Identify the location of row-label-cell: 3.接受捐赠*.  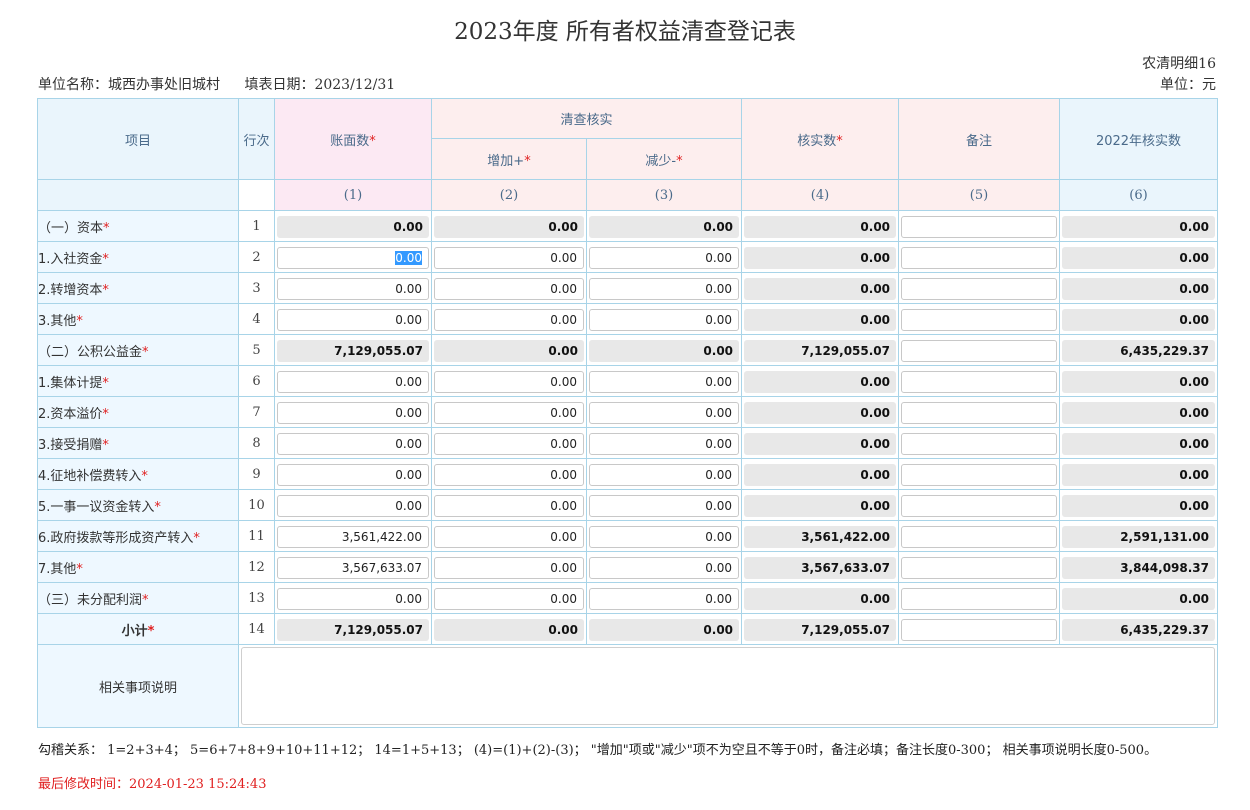
(138, 443).